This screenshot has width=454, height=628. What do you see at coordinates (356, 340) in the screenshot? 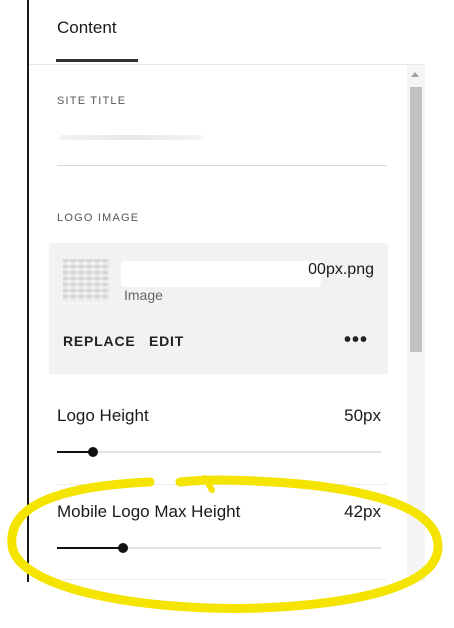
I see `more-options-button: •••` at bounding box center [356, 340].